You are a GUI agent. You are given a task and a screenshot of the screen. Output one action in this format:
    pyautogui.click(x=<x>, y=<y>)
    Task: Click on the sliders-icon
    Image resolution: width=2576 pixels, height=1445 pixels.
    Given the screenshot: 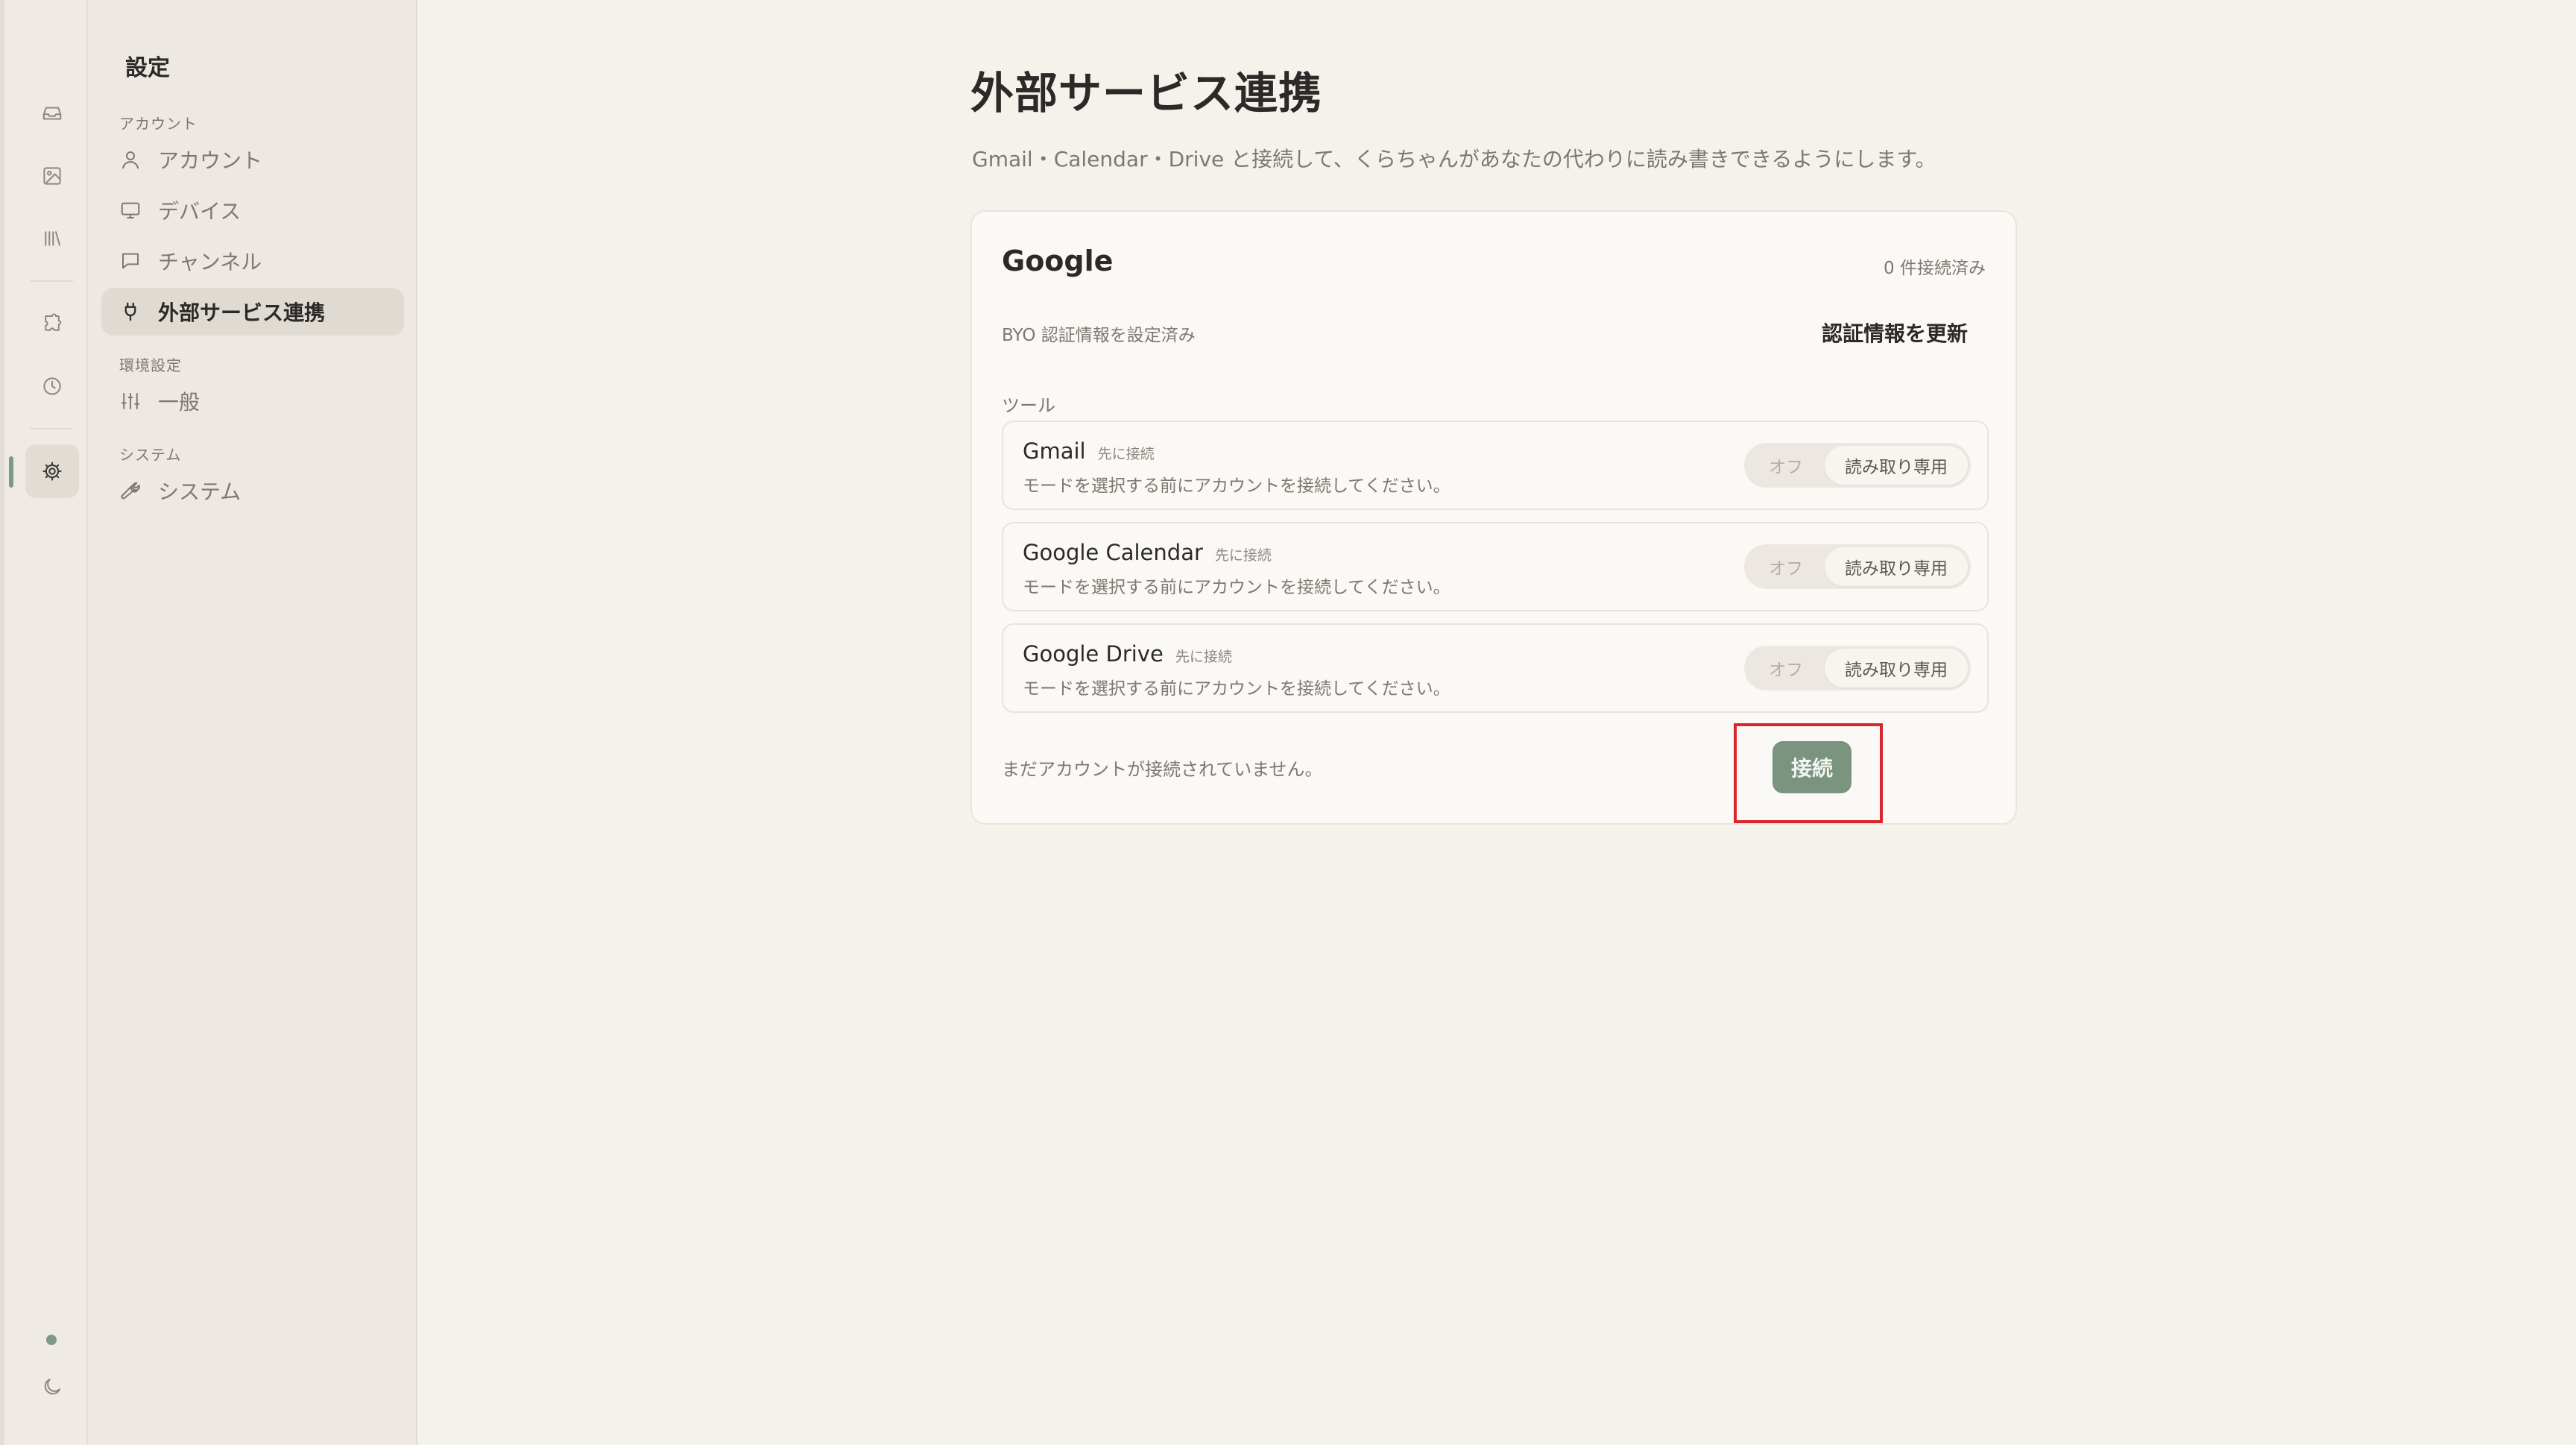 What is the action you would take?
    pyautogui.click(x=130, y=401)
    